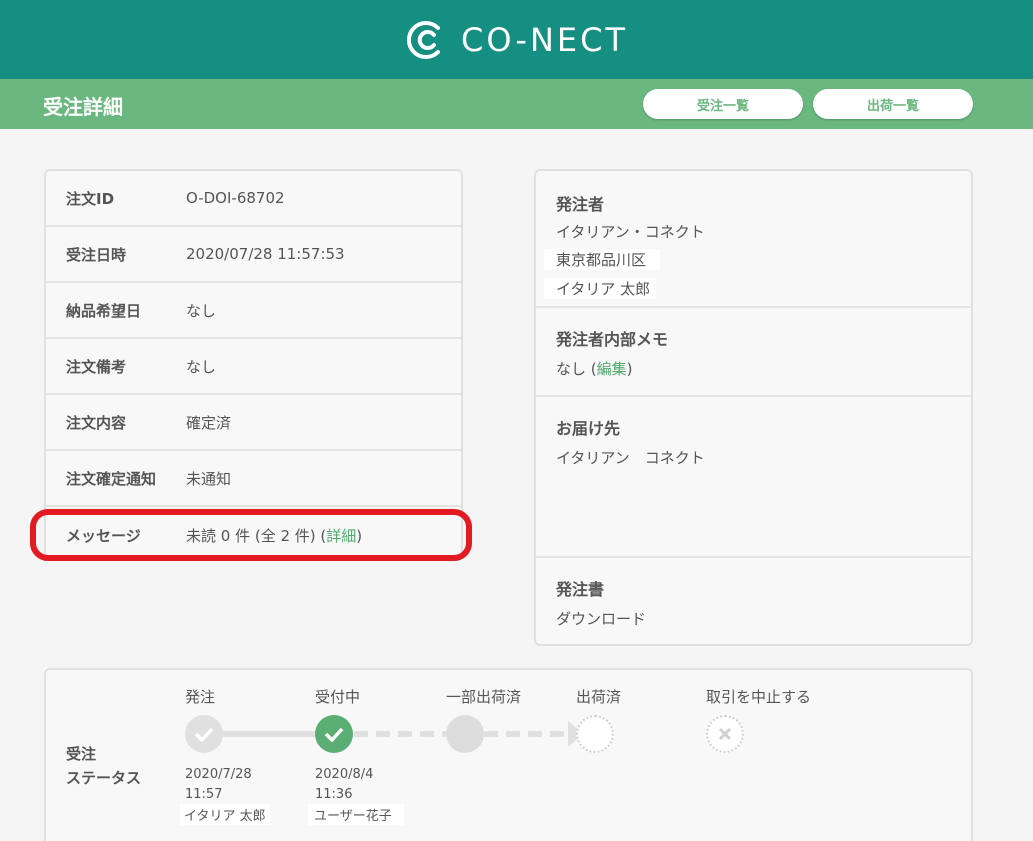 The image size is (1033, 841). Describe the element at coordinates (580, 204) in the screenshot. I see `orderer-title: 発注者` at that location.